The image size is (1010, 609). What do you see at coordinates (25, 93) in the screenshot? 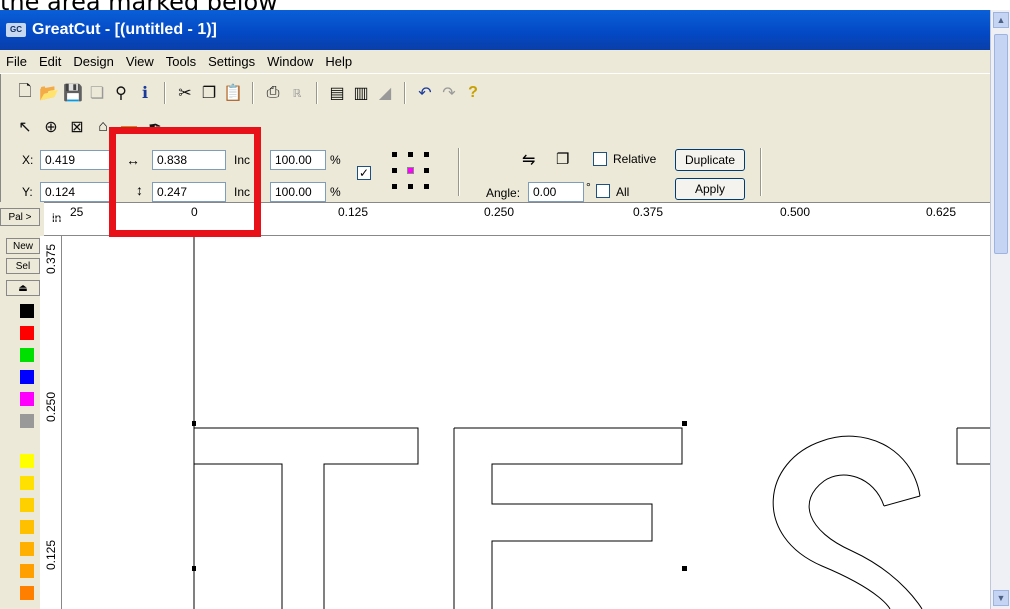
I see `new-icon: 🗋` at bounding box center [25, 93].